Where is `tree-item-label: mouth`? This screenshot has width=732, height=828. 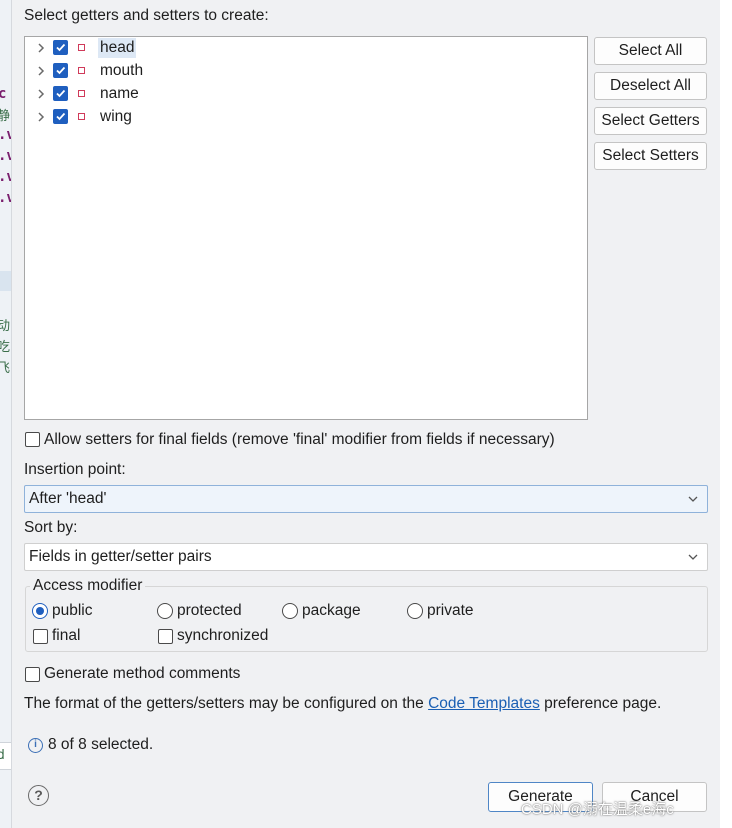 tree-item-label: mouth is located at coordinates (122, 70).